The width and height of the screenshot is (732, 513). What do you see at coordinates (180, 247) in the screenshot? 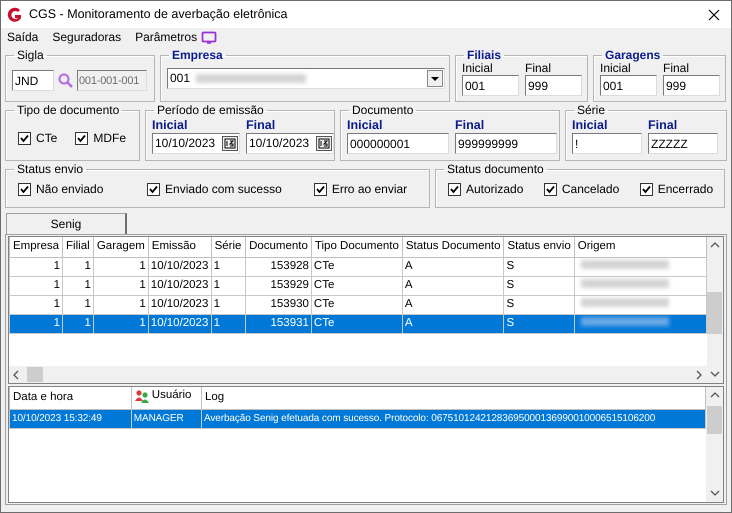
I see `column-header: Emissão` at bounding box center [180, 247].